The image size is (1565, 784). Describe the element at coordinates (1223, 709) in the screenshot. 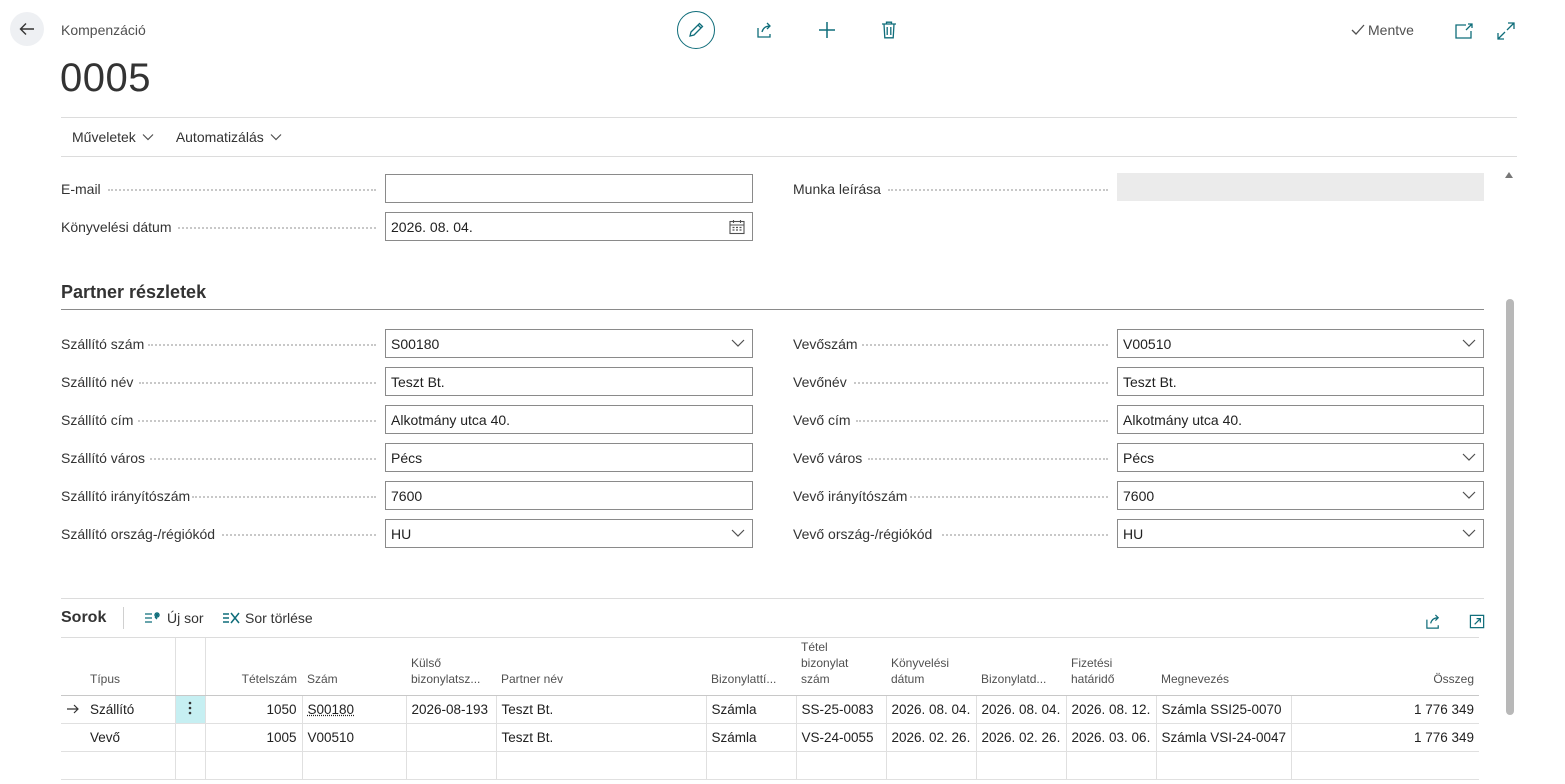

I see `cell-description: Számla SSI25-0070` at that location.